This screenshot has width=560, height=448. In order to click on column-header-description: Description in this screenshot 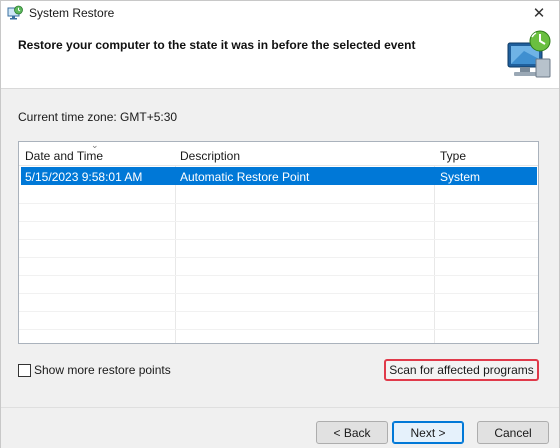, I will do `click(210, 156)`.